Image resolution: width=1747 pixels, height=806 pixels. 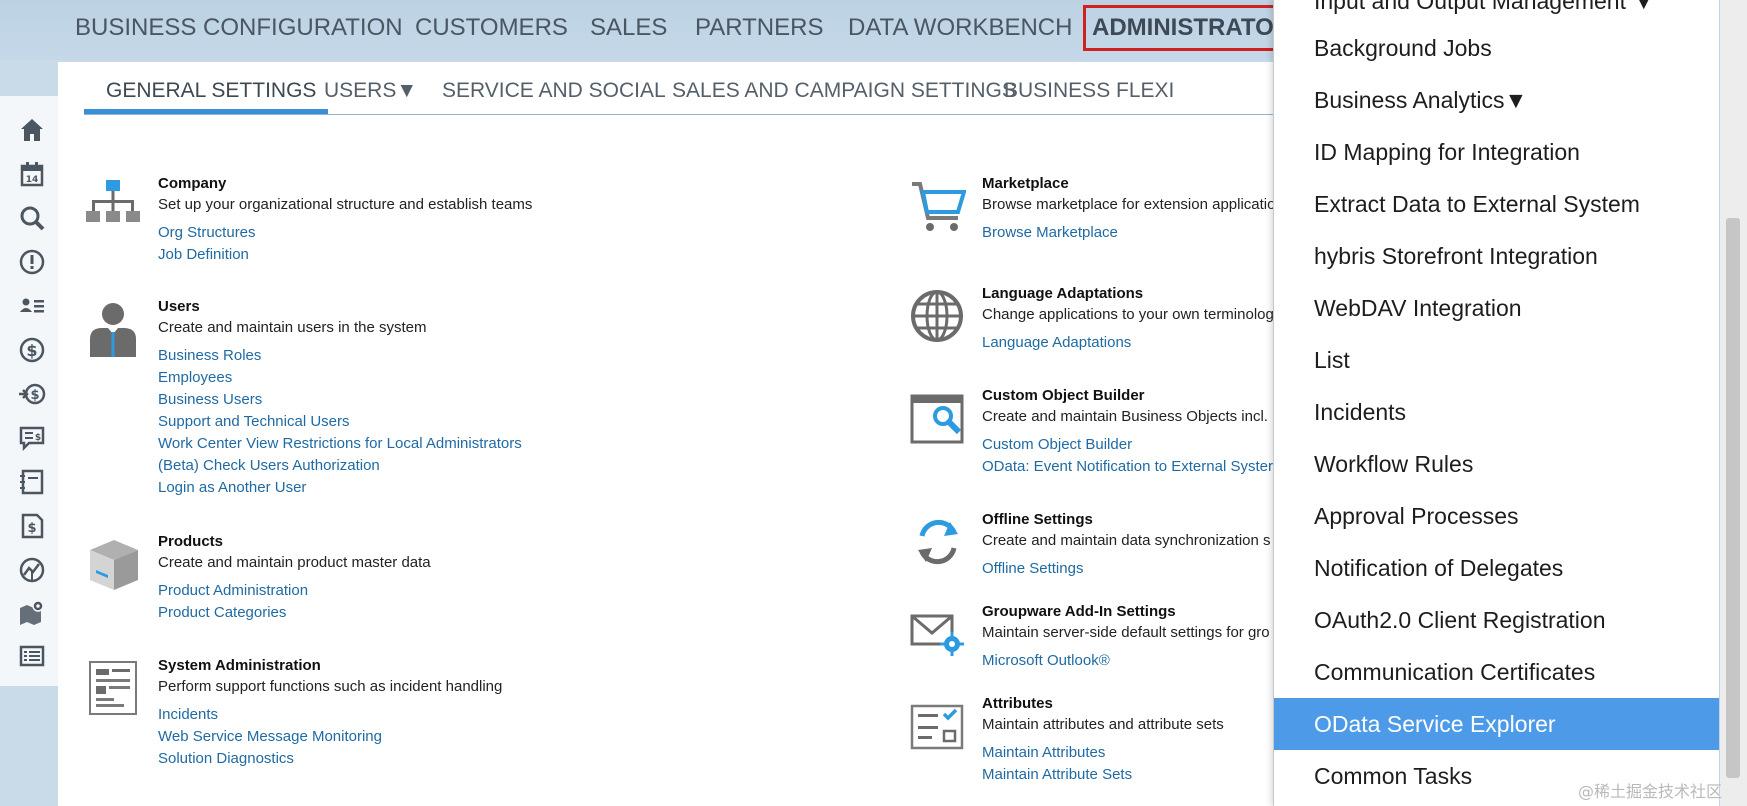 What do you see at coordinates (32, 612) in the screenshot?
I see `map-pin-icon` at bounding box center [32, 612].